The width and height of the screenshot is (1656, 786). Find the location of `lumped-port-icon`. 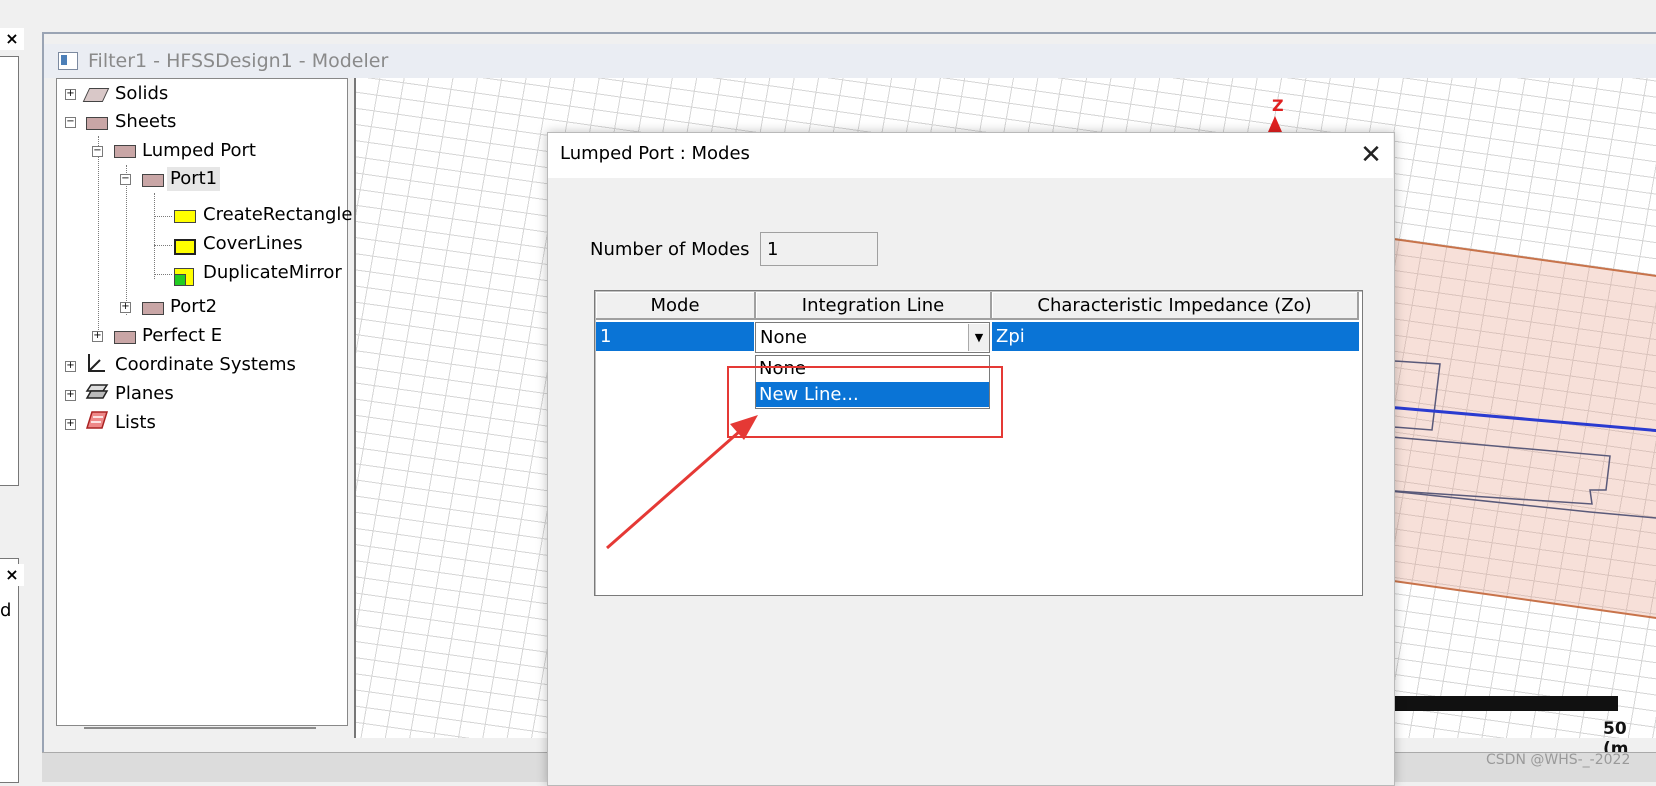

lumped-port-icon is located at coordinates (125, 151).